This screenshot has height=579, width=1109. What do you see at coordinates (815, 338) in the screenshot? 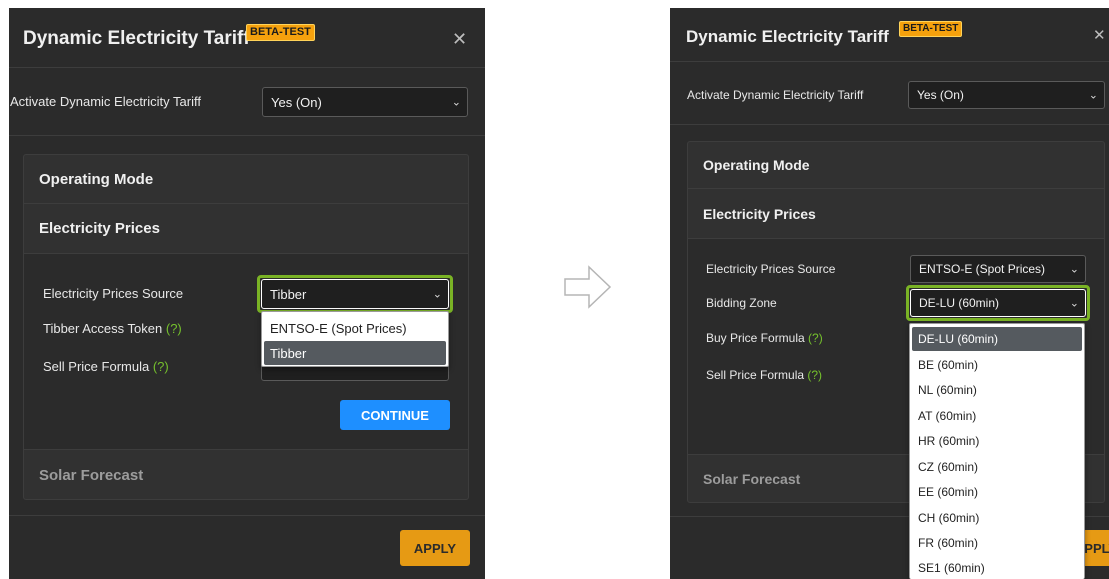
I see `buy-help-link: (?)` at bounding box center [815, 338].